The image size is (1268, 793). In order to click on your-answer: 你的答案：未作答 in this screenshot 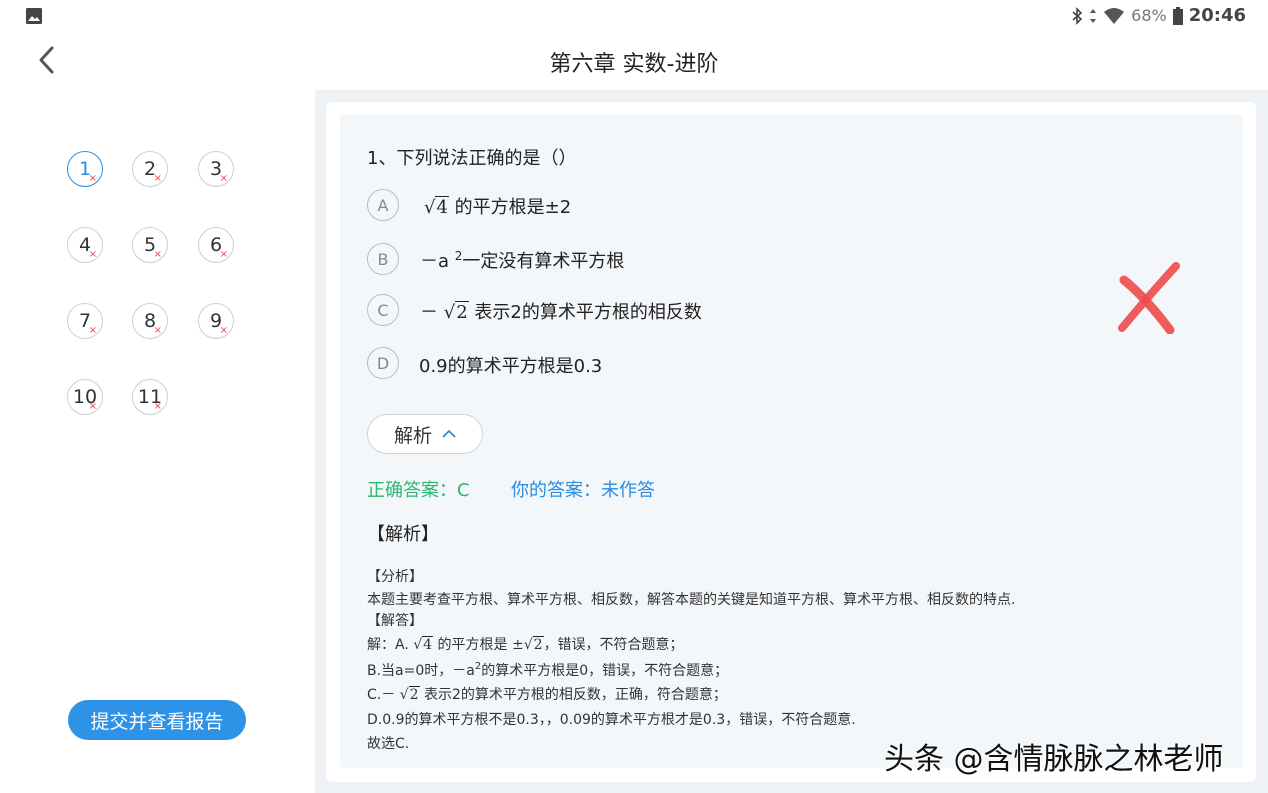, I will do `click(583, 490)`.